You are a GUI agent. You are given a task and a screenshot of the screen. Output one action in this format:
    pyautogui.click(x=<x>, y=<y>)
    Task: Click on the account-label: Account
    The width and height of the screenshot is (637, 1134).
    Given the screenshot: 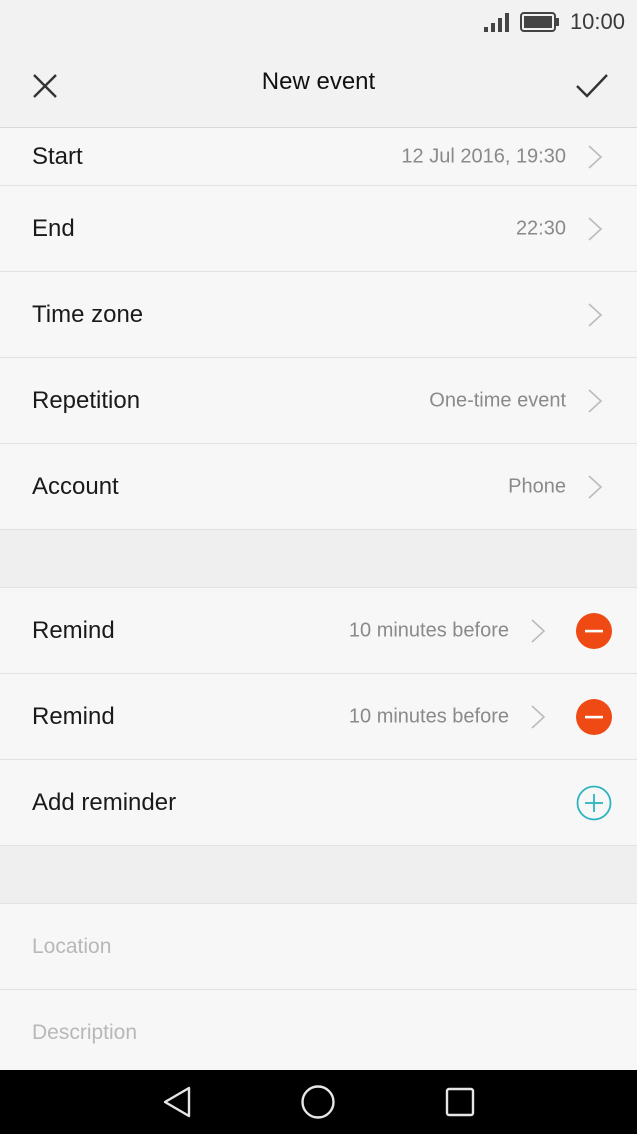 What is the action you would take?
    pyautogui.click(x=75, y=486)
    